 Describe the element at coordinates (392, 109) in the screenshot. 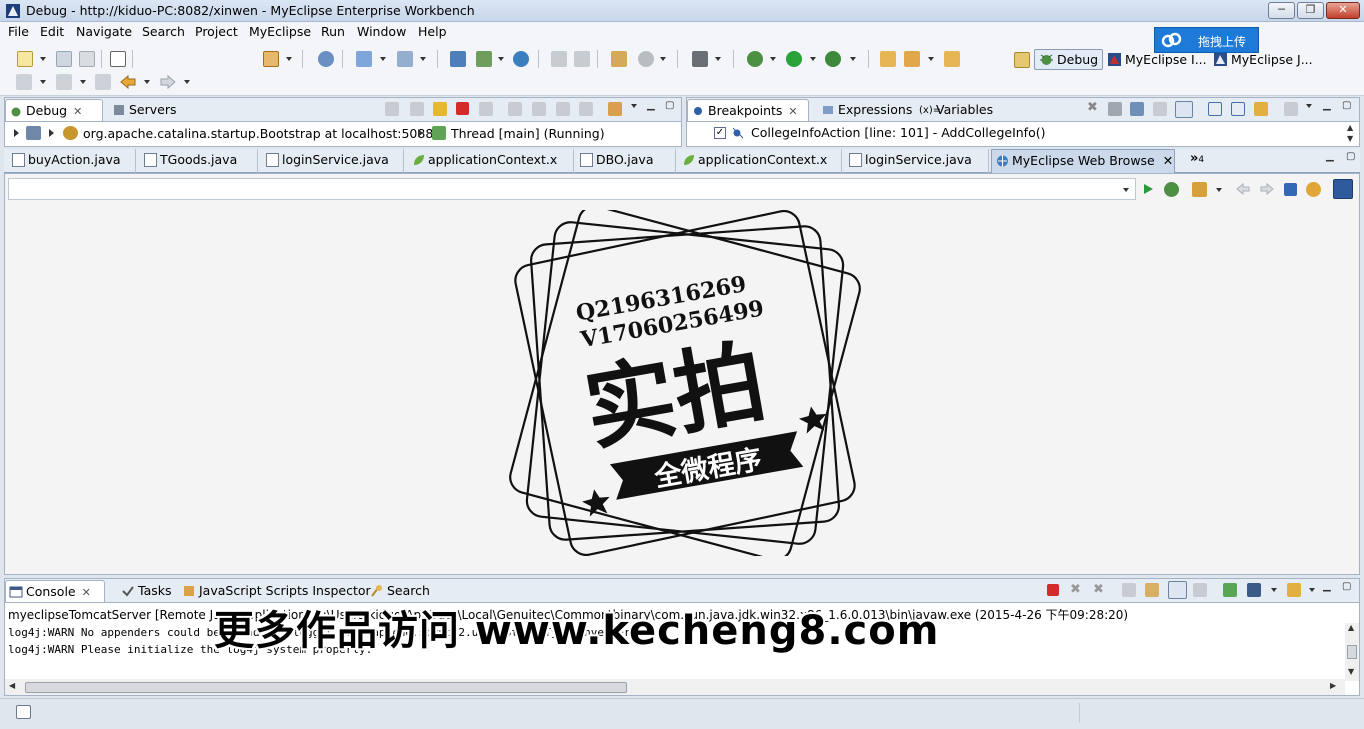

I see `remove-terminated-icon` at that location.